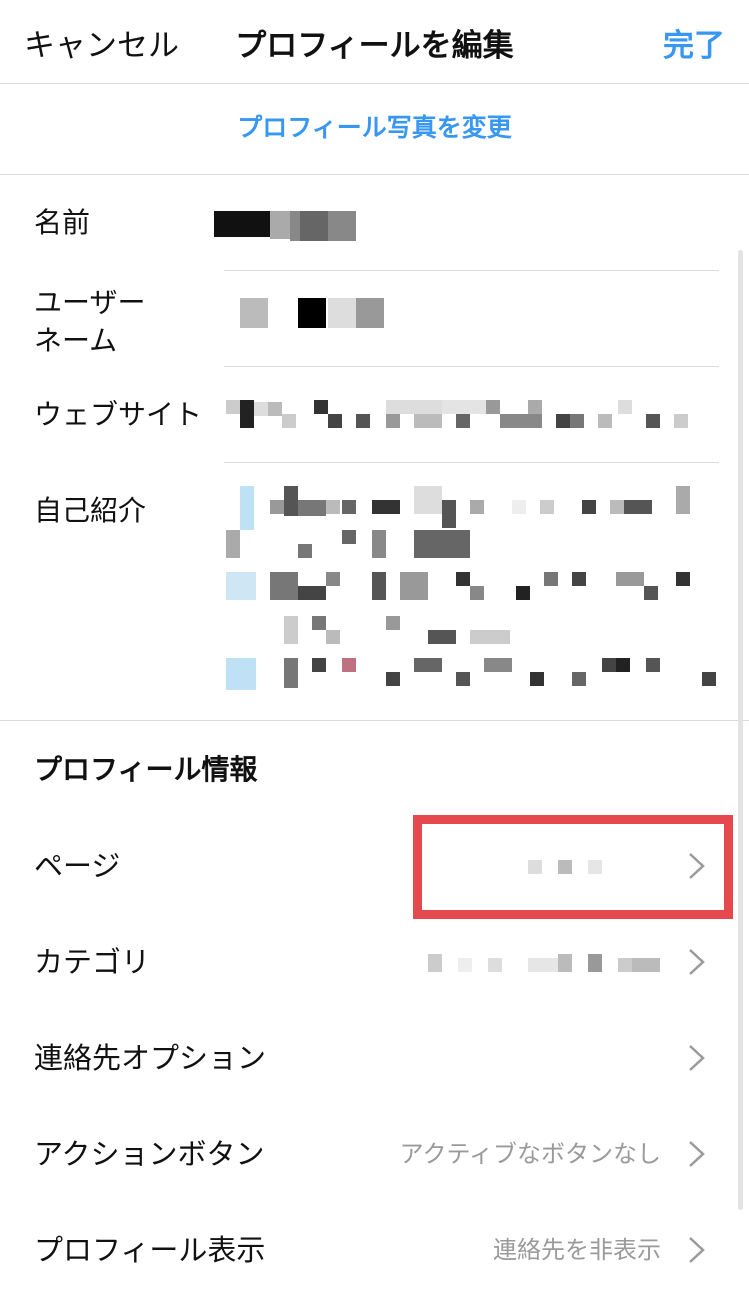 Image resolution: width=749 pixels, height=1298 pixels. I want to click on change-profile-photo-button: プロフィール写真を変更, so click(374, 129).